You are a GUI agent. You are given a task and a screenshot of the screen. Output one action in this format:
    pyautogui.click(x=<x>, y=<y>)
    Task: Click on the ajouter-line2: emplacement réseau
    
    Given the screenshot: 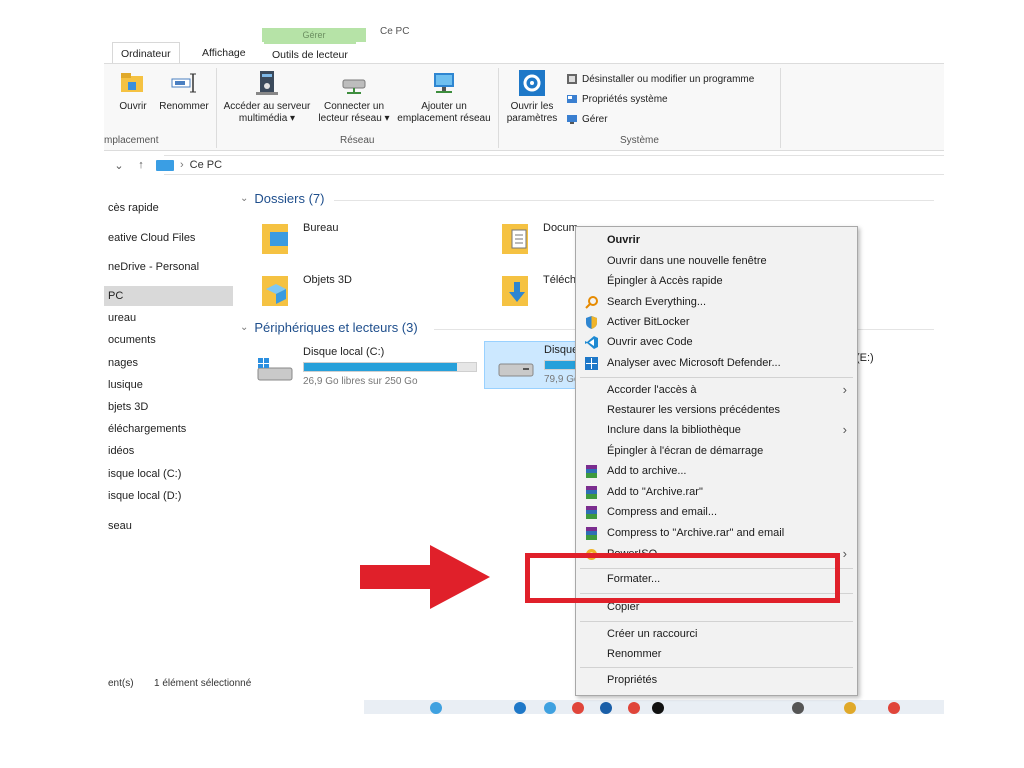 What is the action you would take?
    pyautogui.click(x=444, y=118)
    